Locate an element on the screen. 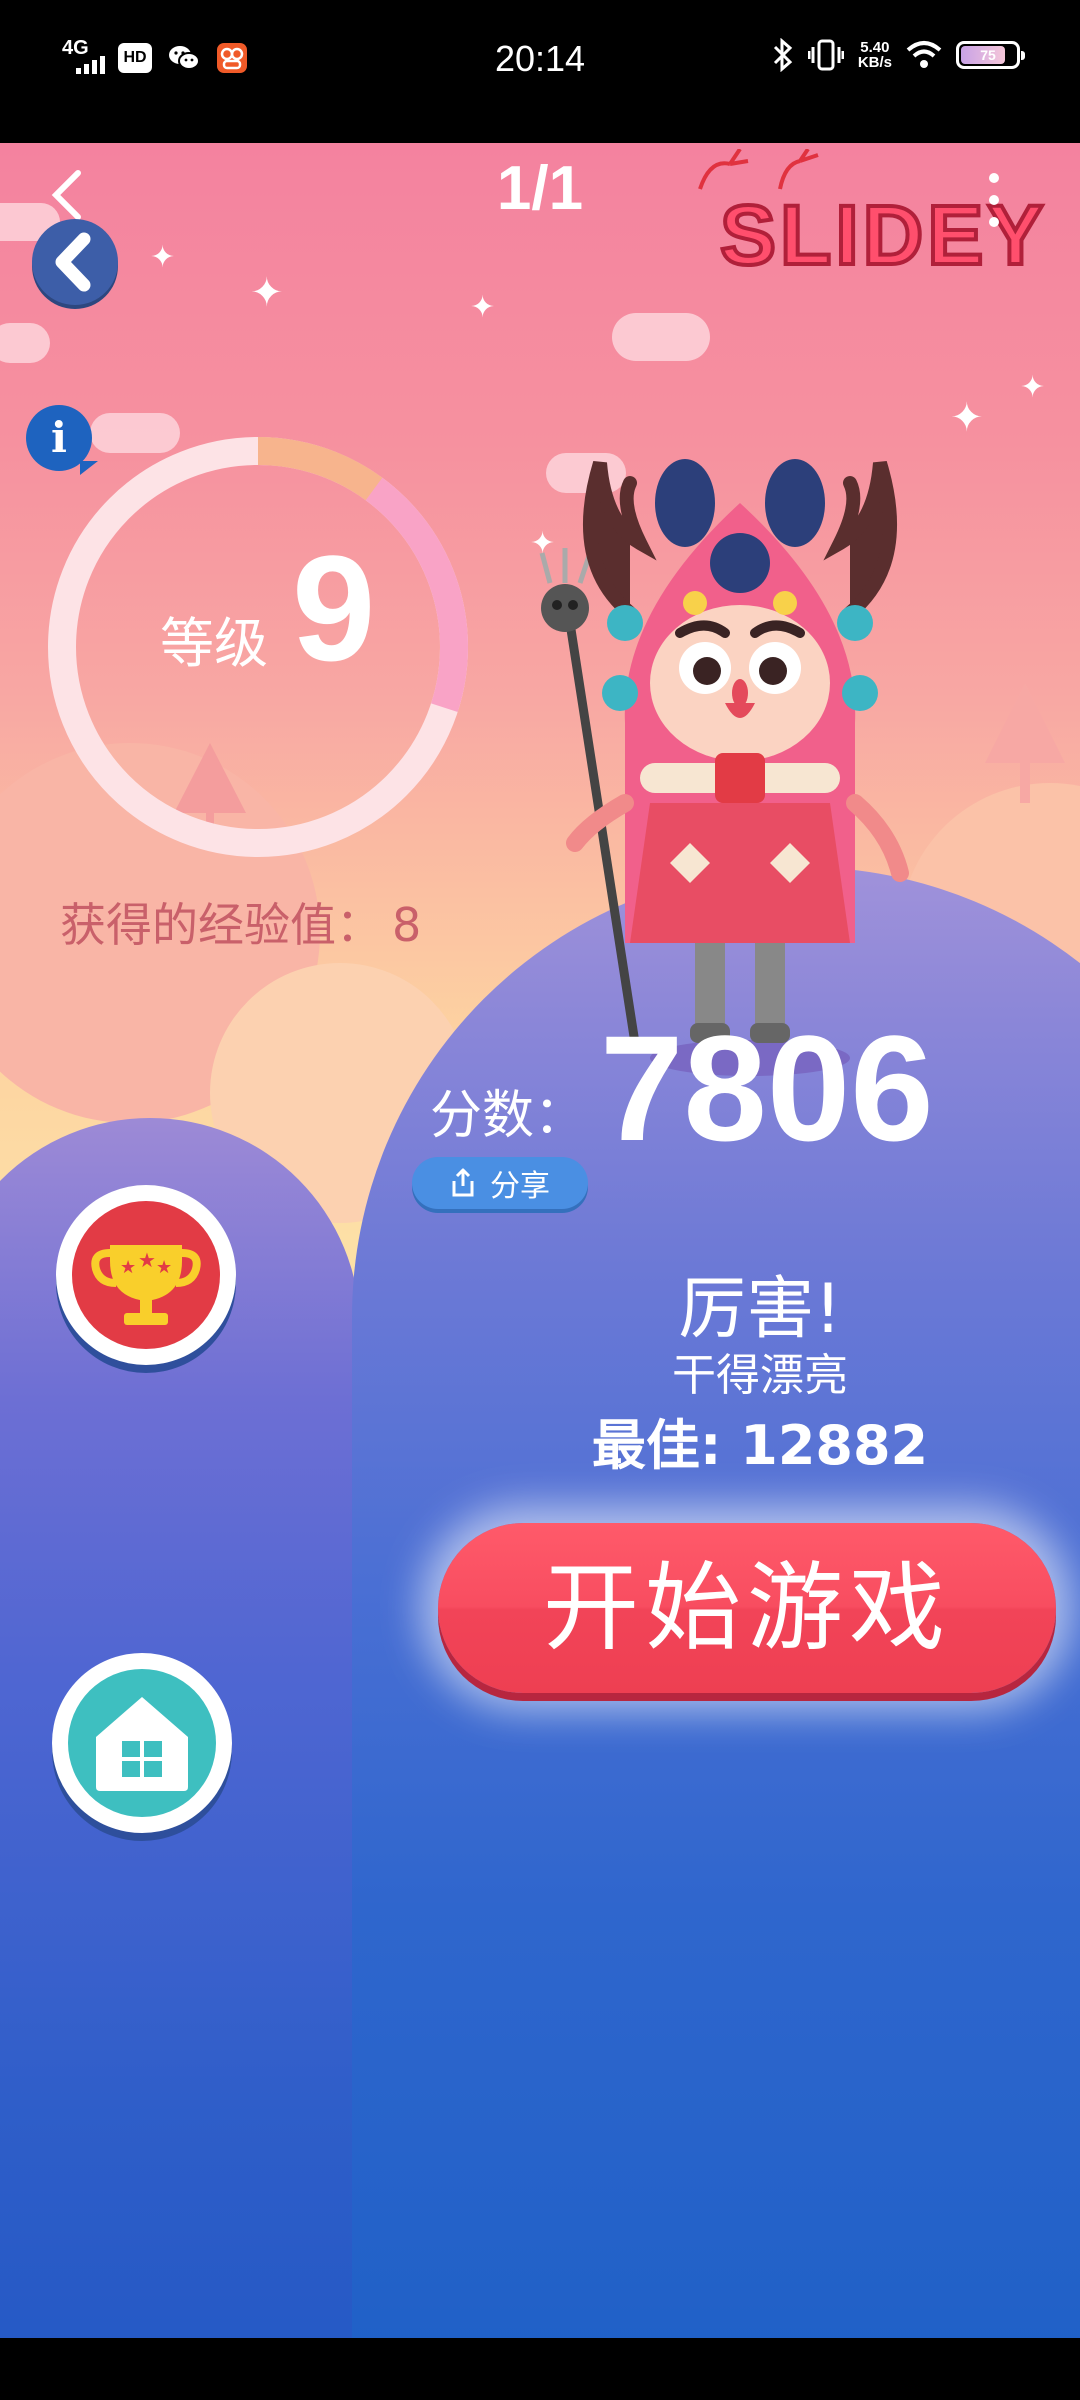 The width and height of the screenshot is (1080, 2400). praise-title: 厉害! is located at coordinates (760, 1309).